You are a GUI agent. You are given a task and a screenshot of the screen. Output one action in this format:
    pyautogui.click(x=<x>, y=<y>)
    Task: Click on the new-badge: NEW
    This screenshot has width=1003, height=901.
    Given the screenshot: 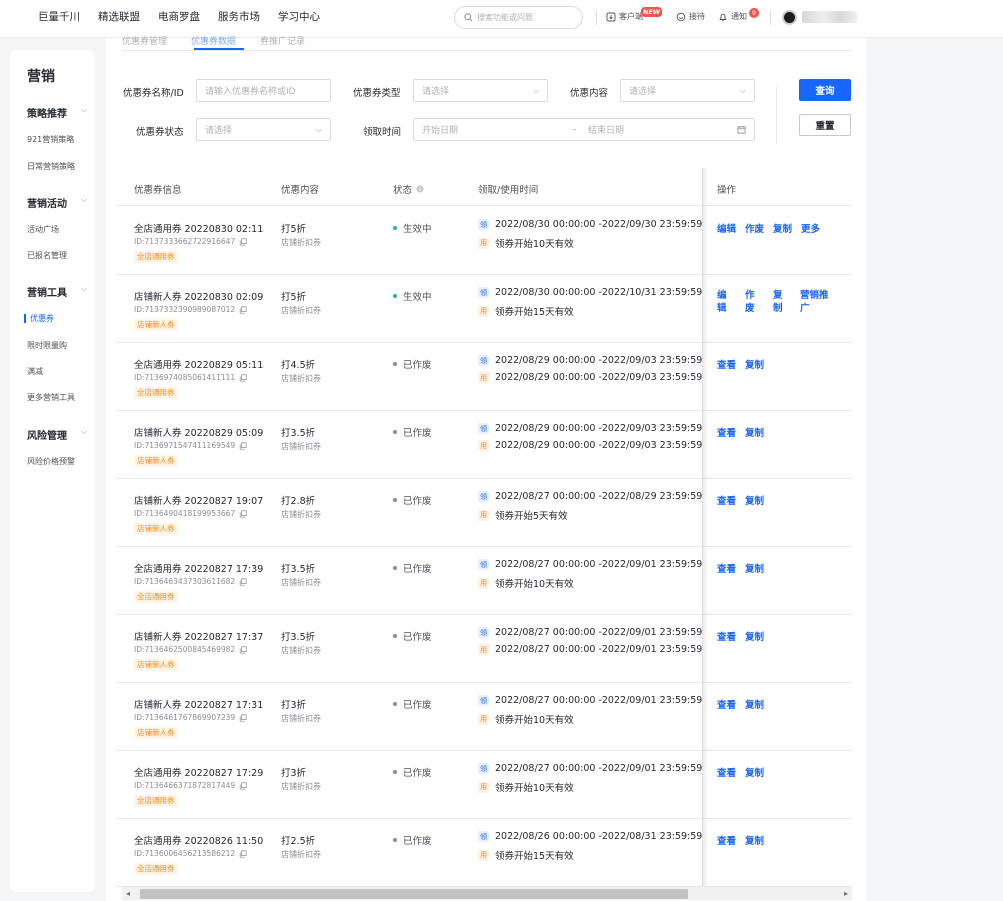 What is the action you would take?
    pyautogui.click(x=652, y=12)
    